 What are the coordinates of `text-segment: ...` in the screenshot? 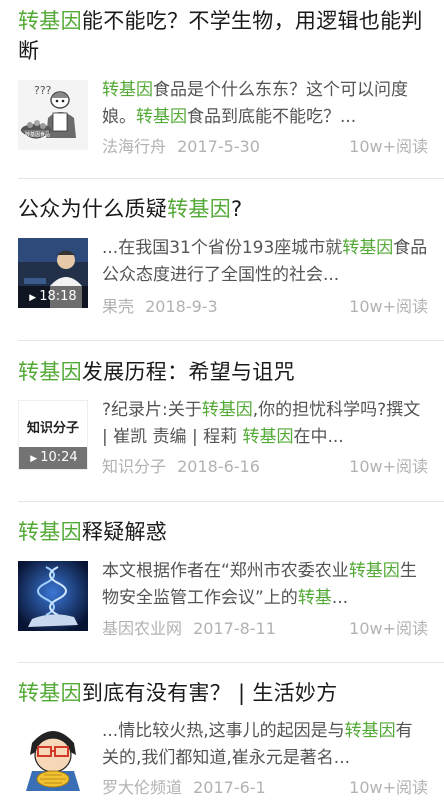 It's located at (340, 598).